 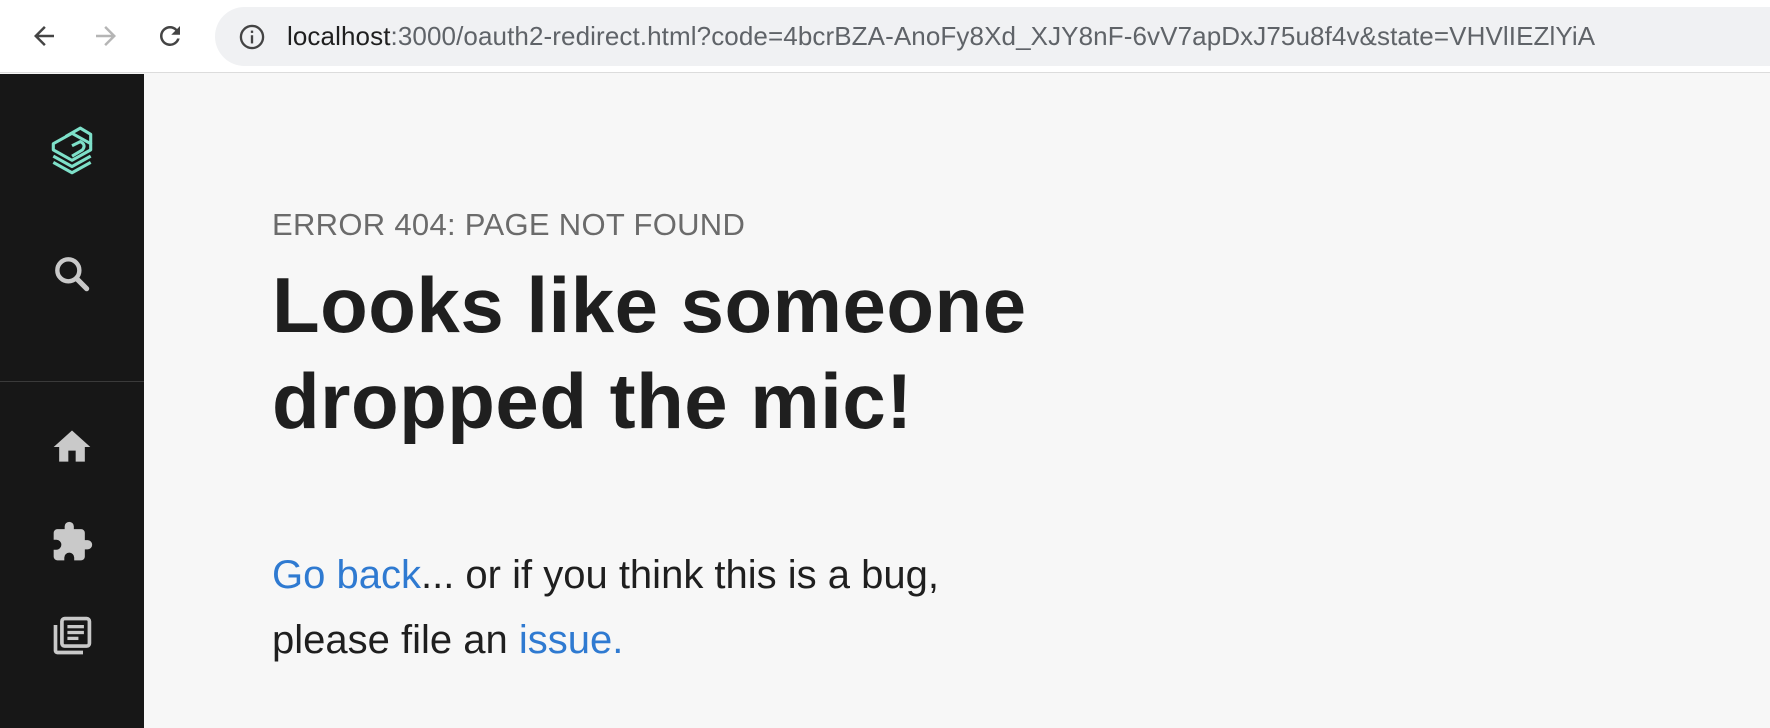 I want to click on sidebar-divider, so click(x=72, y=381).